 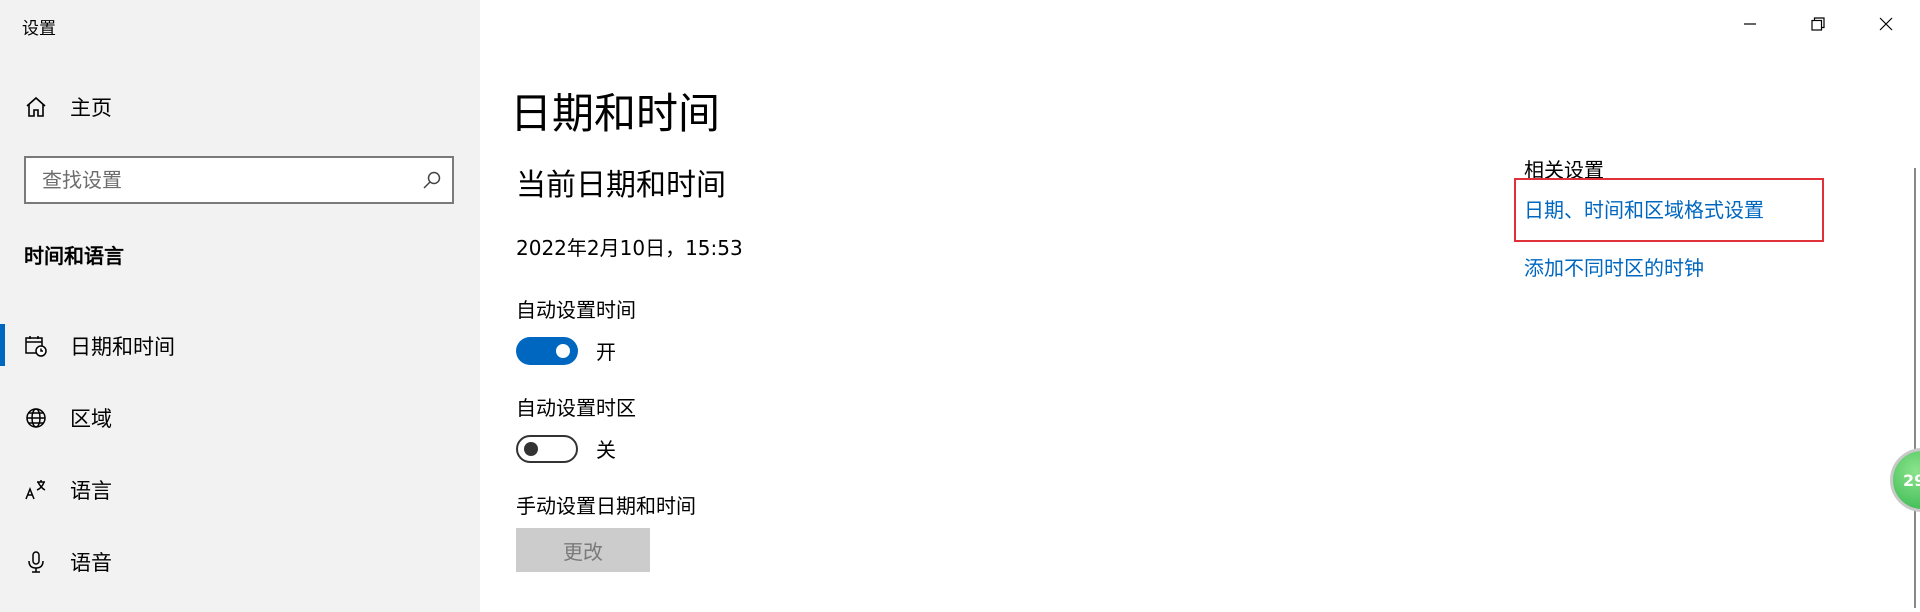 I want to click on language-icon, so click(x=36, y=490).